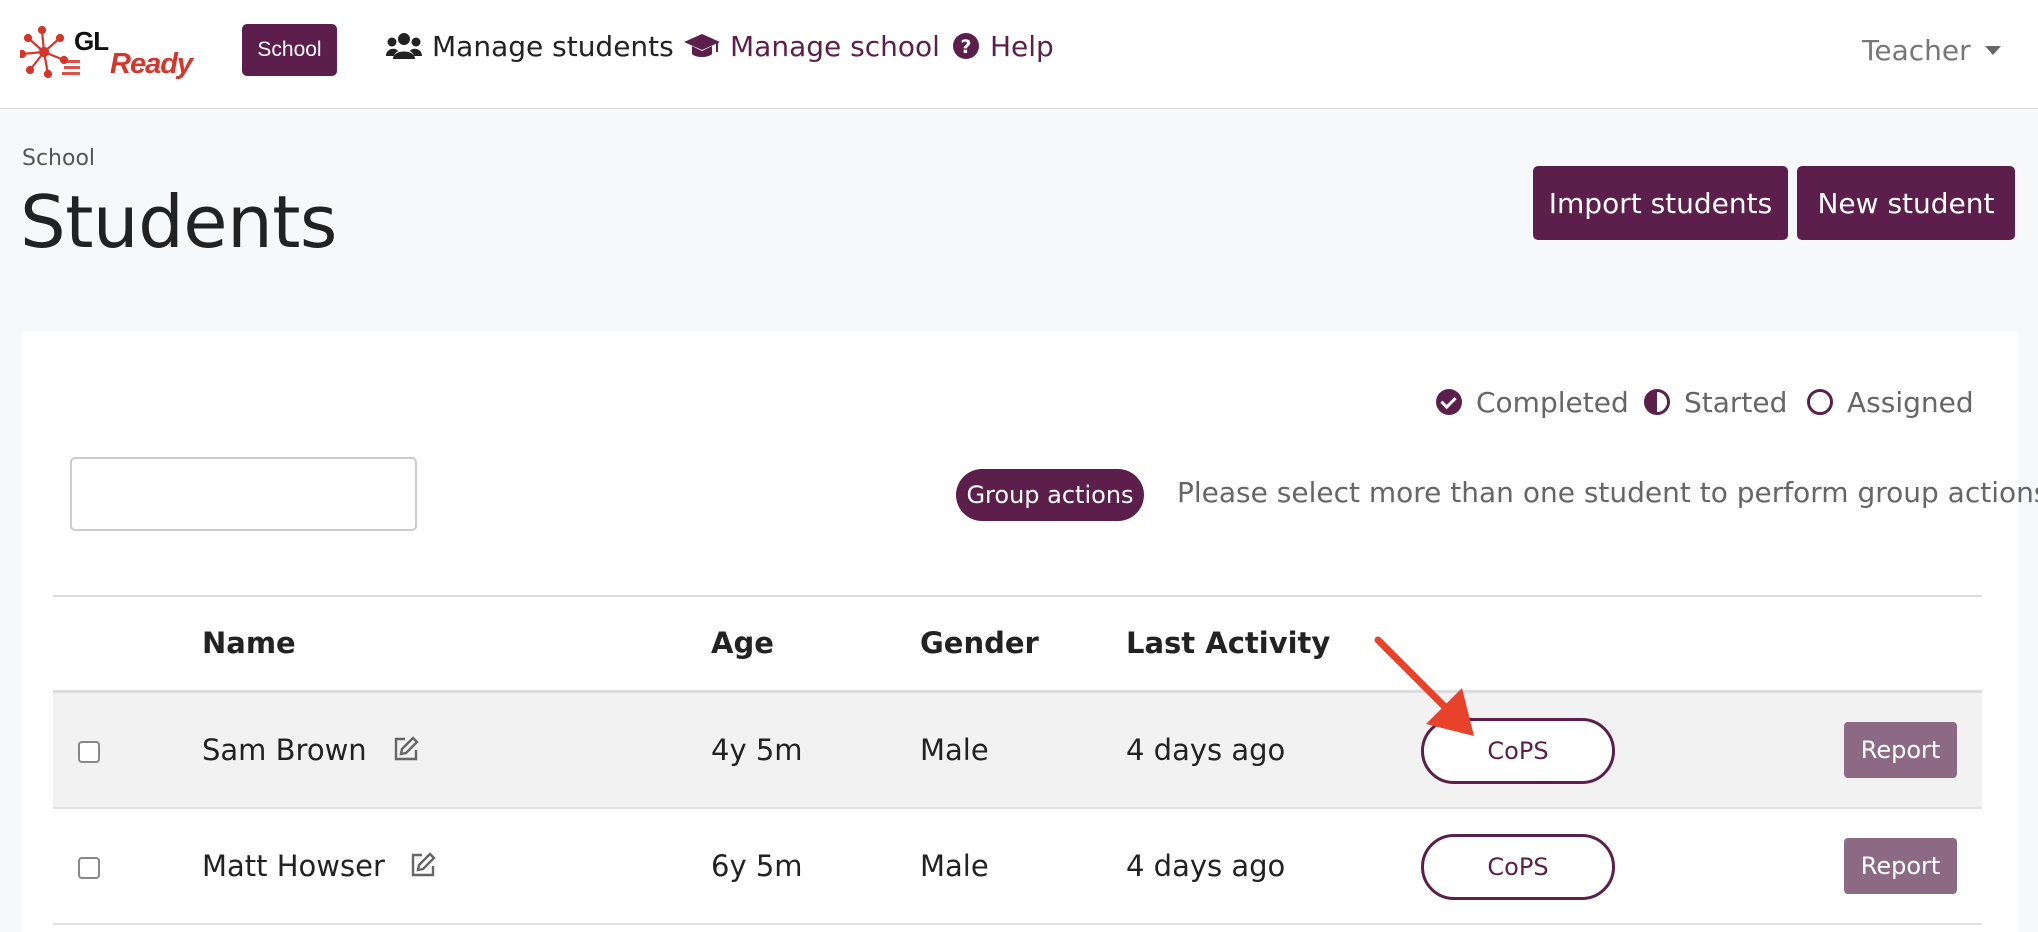  I want to click on nav-manage-school: Manage school, so click(812, 46).